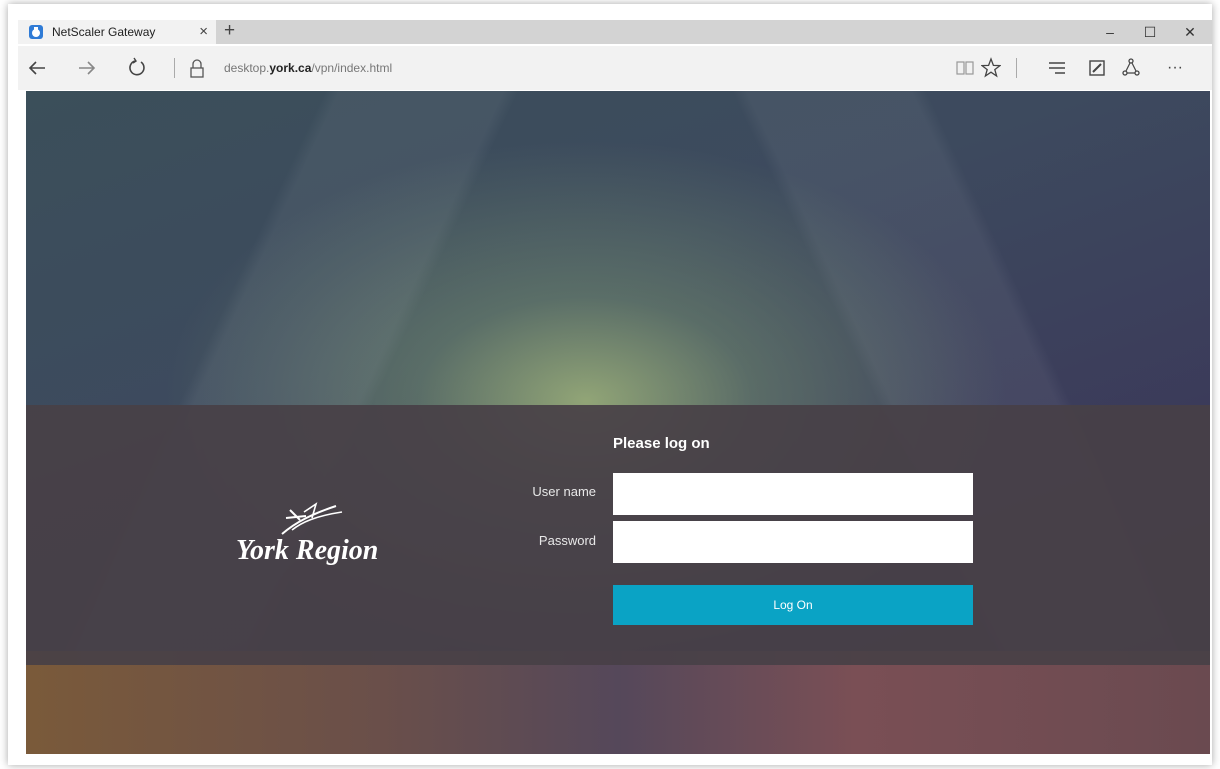  I want to click on tab-close-icon: ×, so click(203, 31).